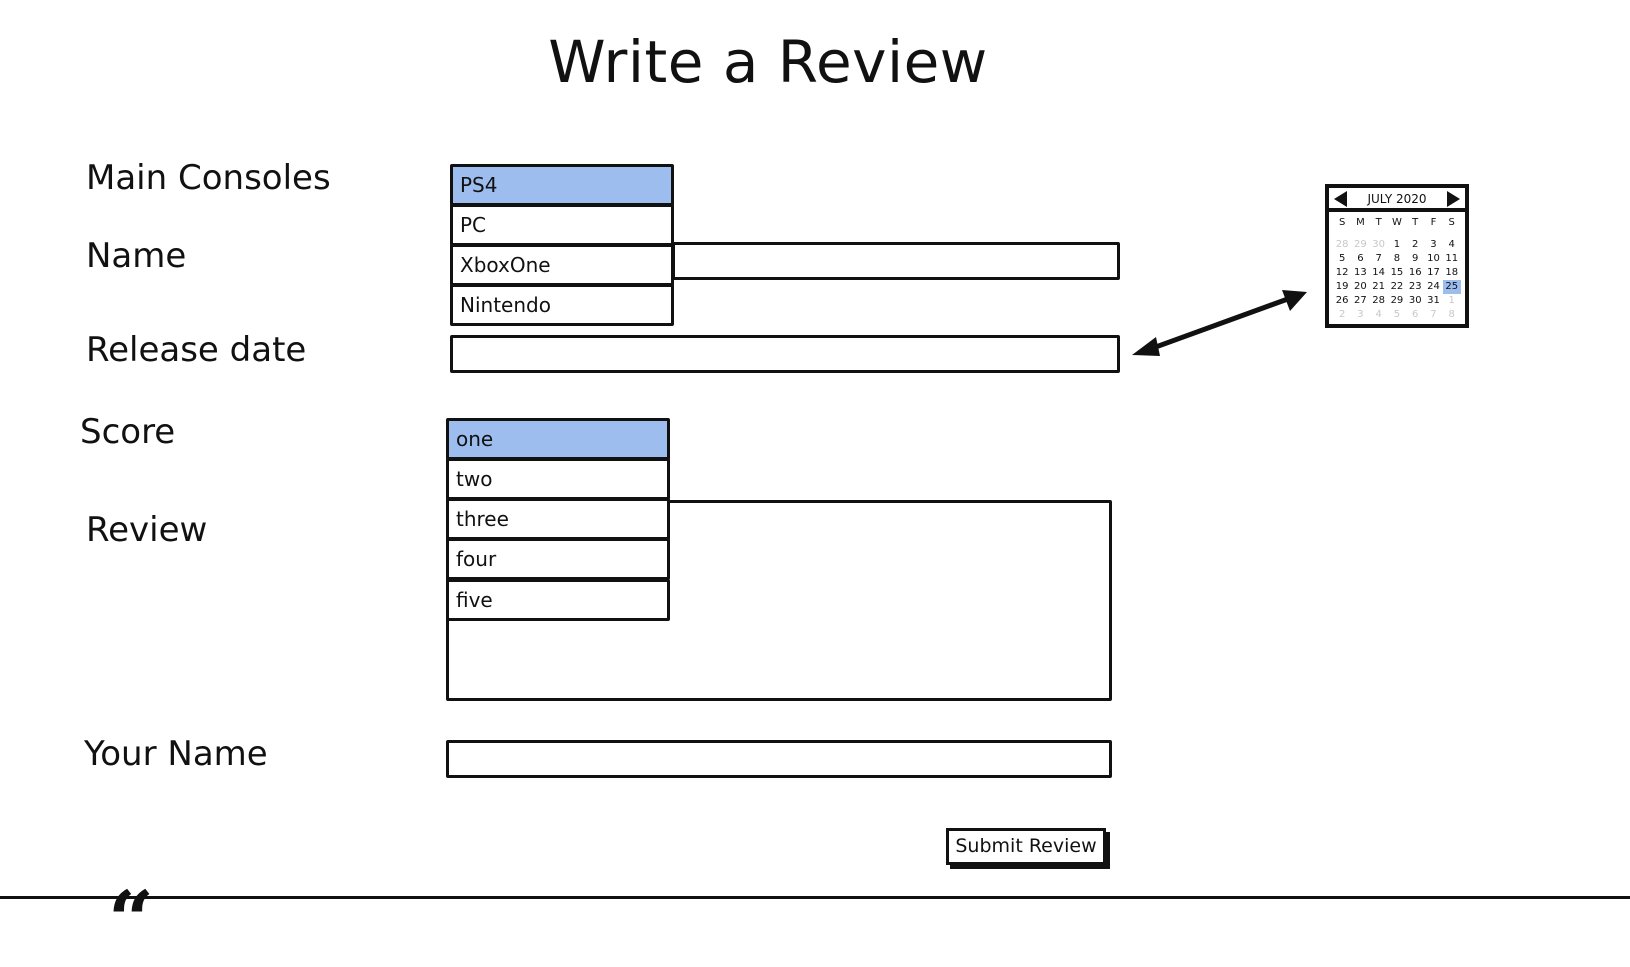 The width and height of the screenshot is (1630, 967). Describe the element at coordinates (785, 354) in the screenshot. I see `release-date-input` at that location.